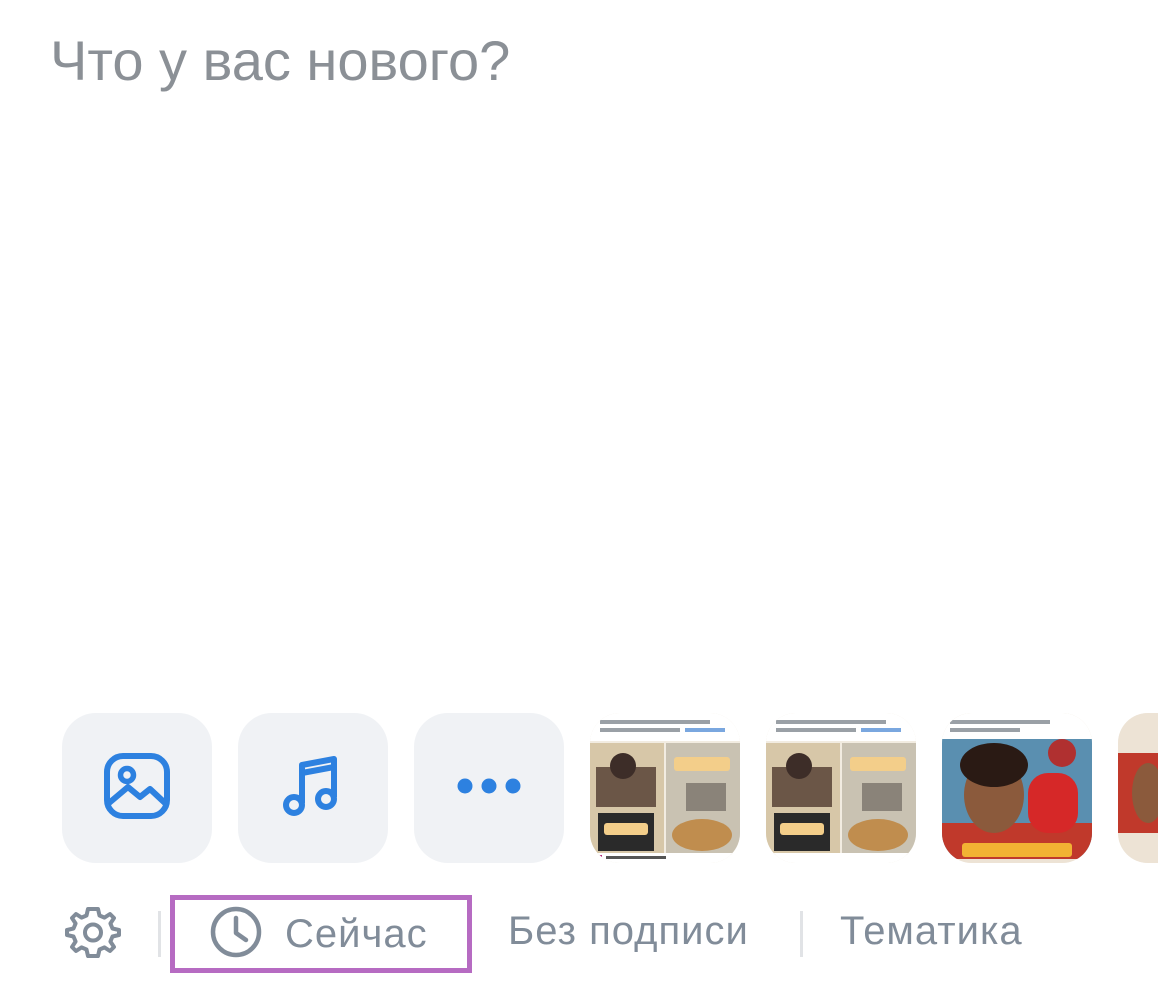 This screenshot has width=1158, height=983. What do you see at coordinates (356, 933) in the screenshot?
I see `publish-time-label: Сейчас` at bounding box center [356, 933].